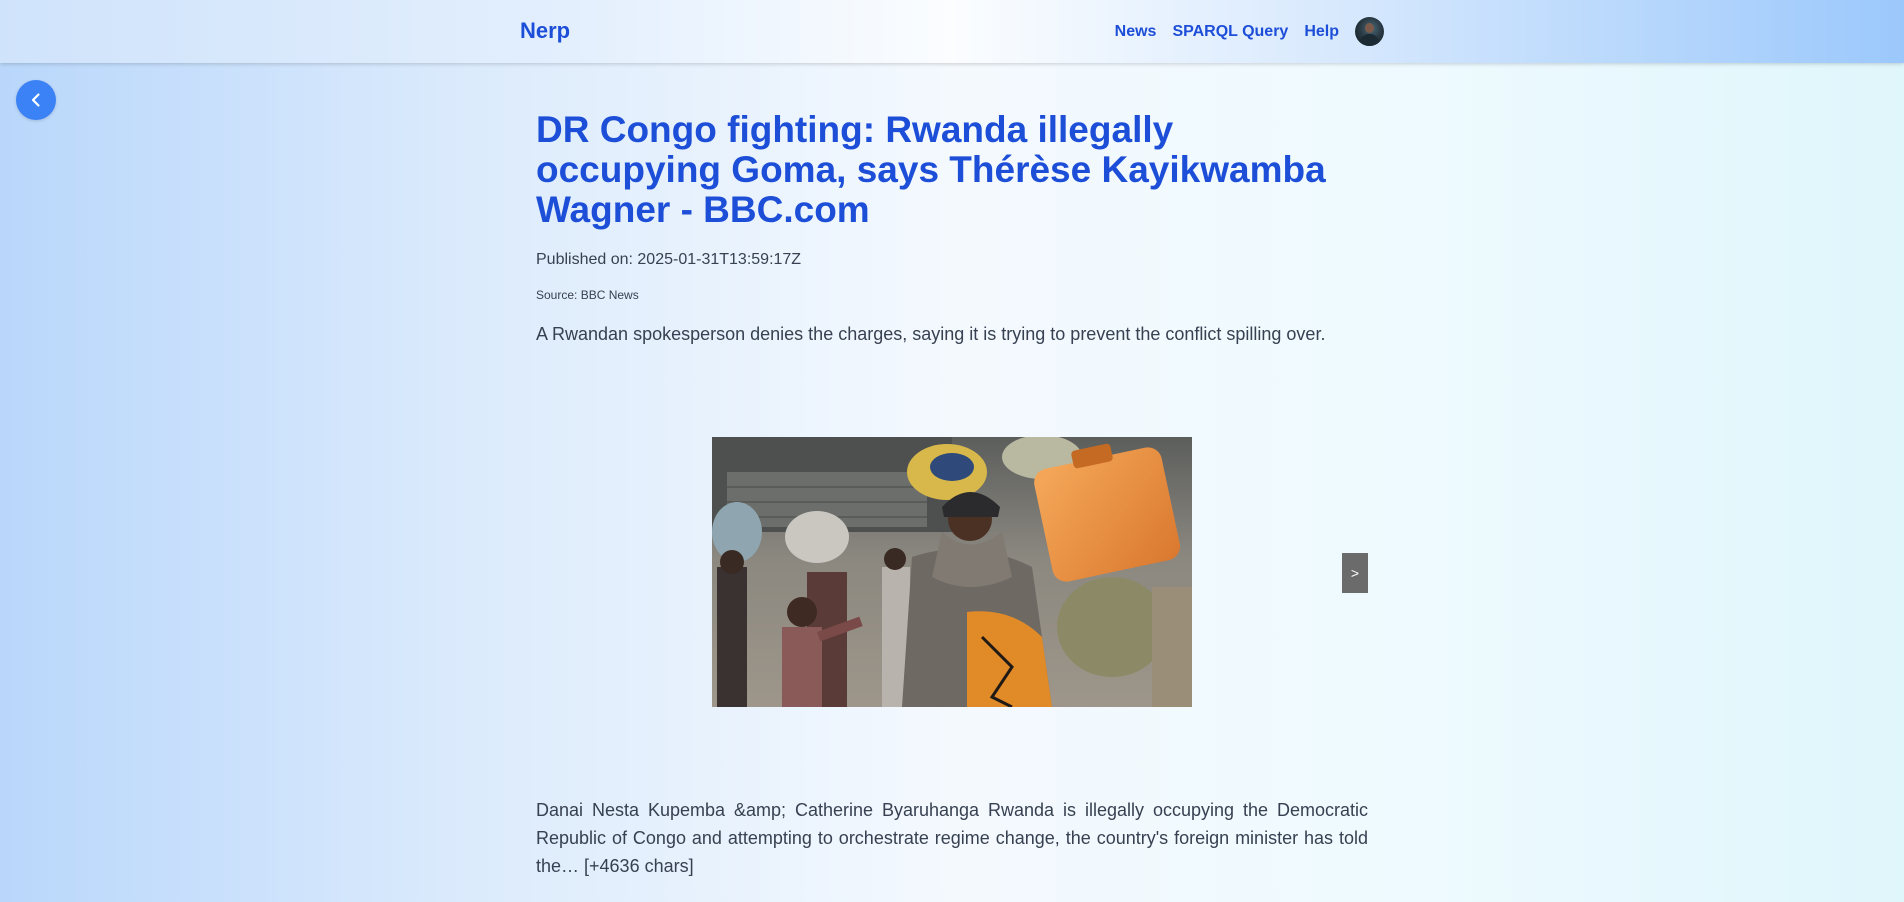 The height and width of the screenshot is (902, 1904). Describe the element at coordinates (952, 31) in the screenshot. I see `top-navbar: Nerp News SPARQL Query Help` at that location.